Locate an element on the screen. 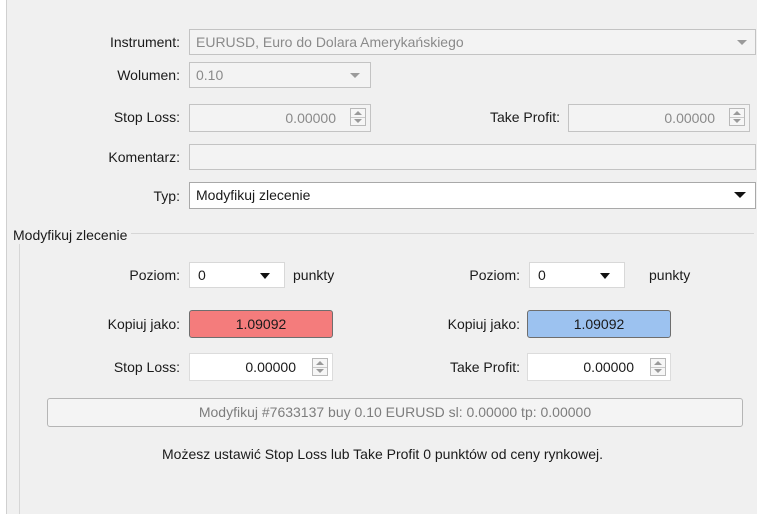 Image resolution: width=757 pixels, height=514 pixels. take-profit-input: 0.00000 is located at coordinates (659, 118).